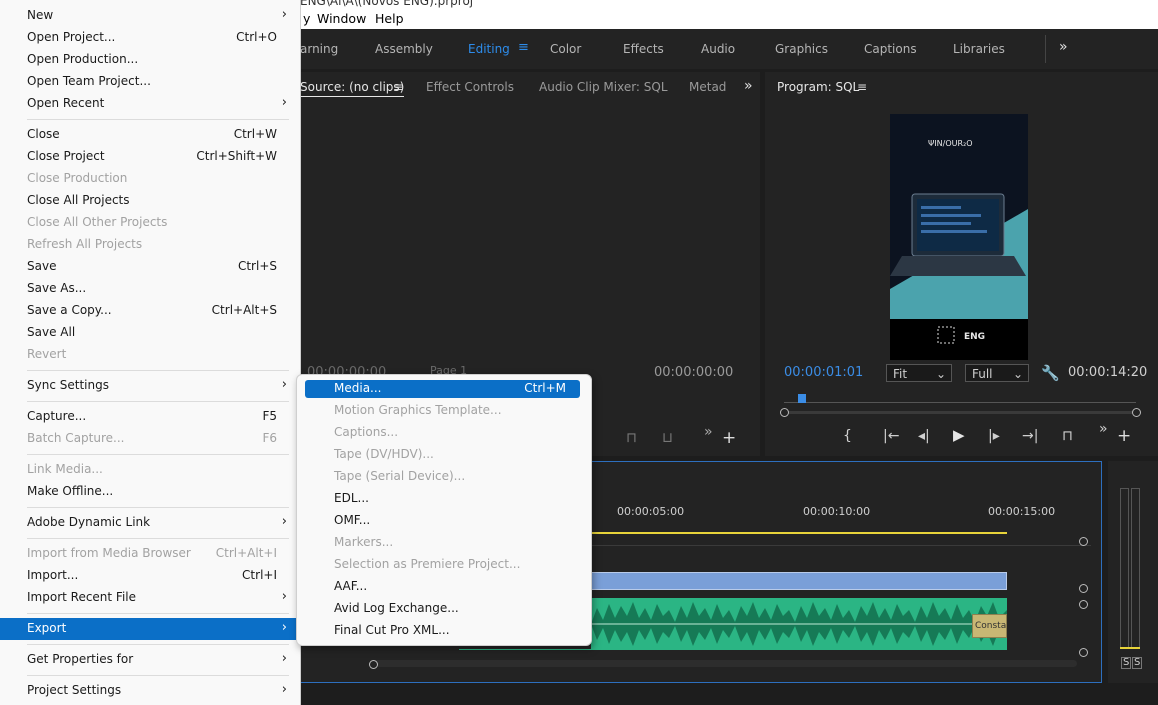 The width and height of the screenshot is (1158, 705). Describe the element at coordinates (66, 156) in the screenshot. I see `menu-item-label: Close Project` at that location.